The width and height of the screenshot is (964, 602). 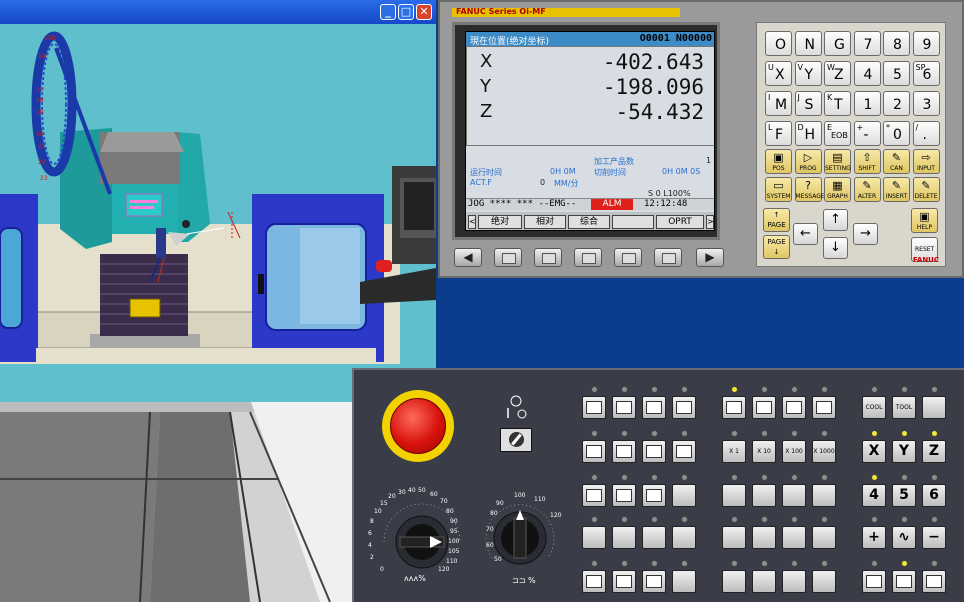 What do you see at coordinates (837, 133) in the screenshot?
I see `key-eob: E EOB` at bounding box center [837, 133].